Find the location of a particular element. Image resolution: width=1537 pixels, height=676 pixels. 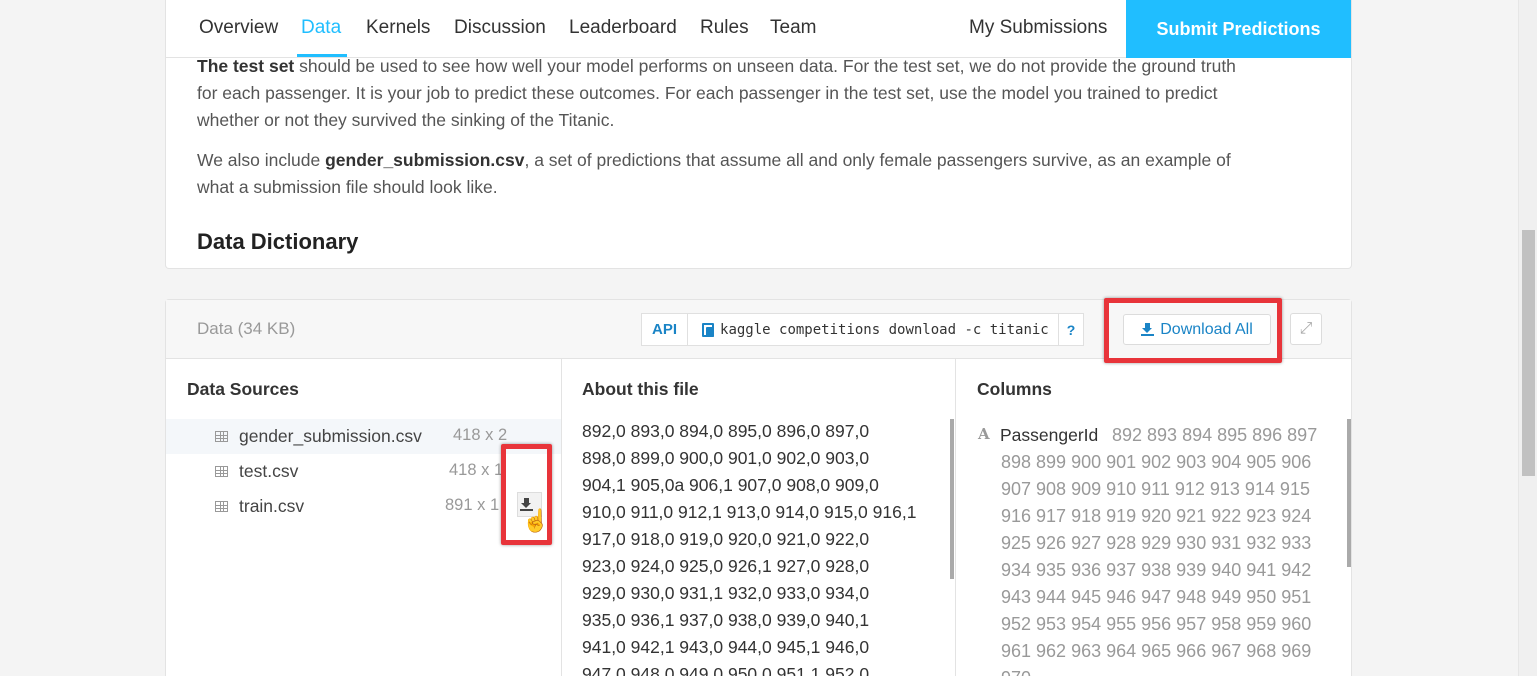

api-command: kaggle competitions download -c titanic is located at coordinates (873, 329).